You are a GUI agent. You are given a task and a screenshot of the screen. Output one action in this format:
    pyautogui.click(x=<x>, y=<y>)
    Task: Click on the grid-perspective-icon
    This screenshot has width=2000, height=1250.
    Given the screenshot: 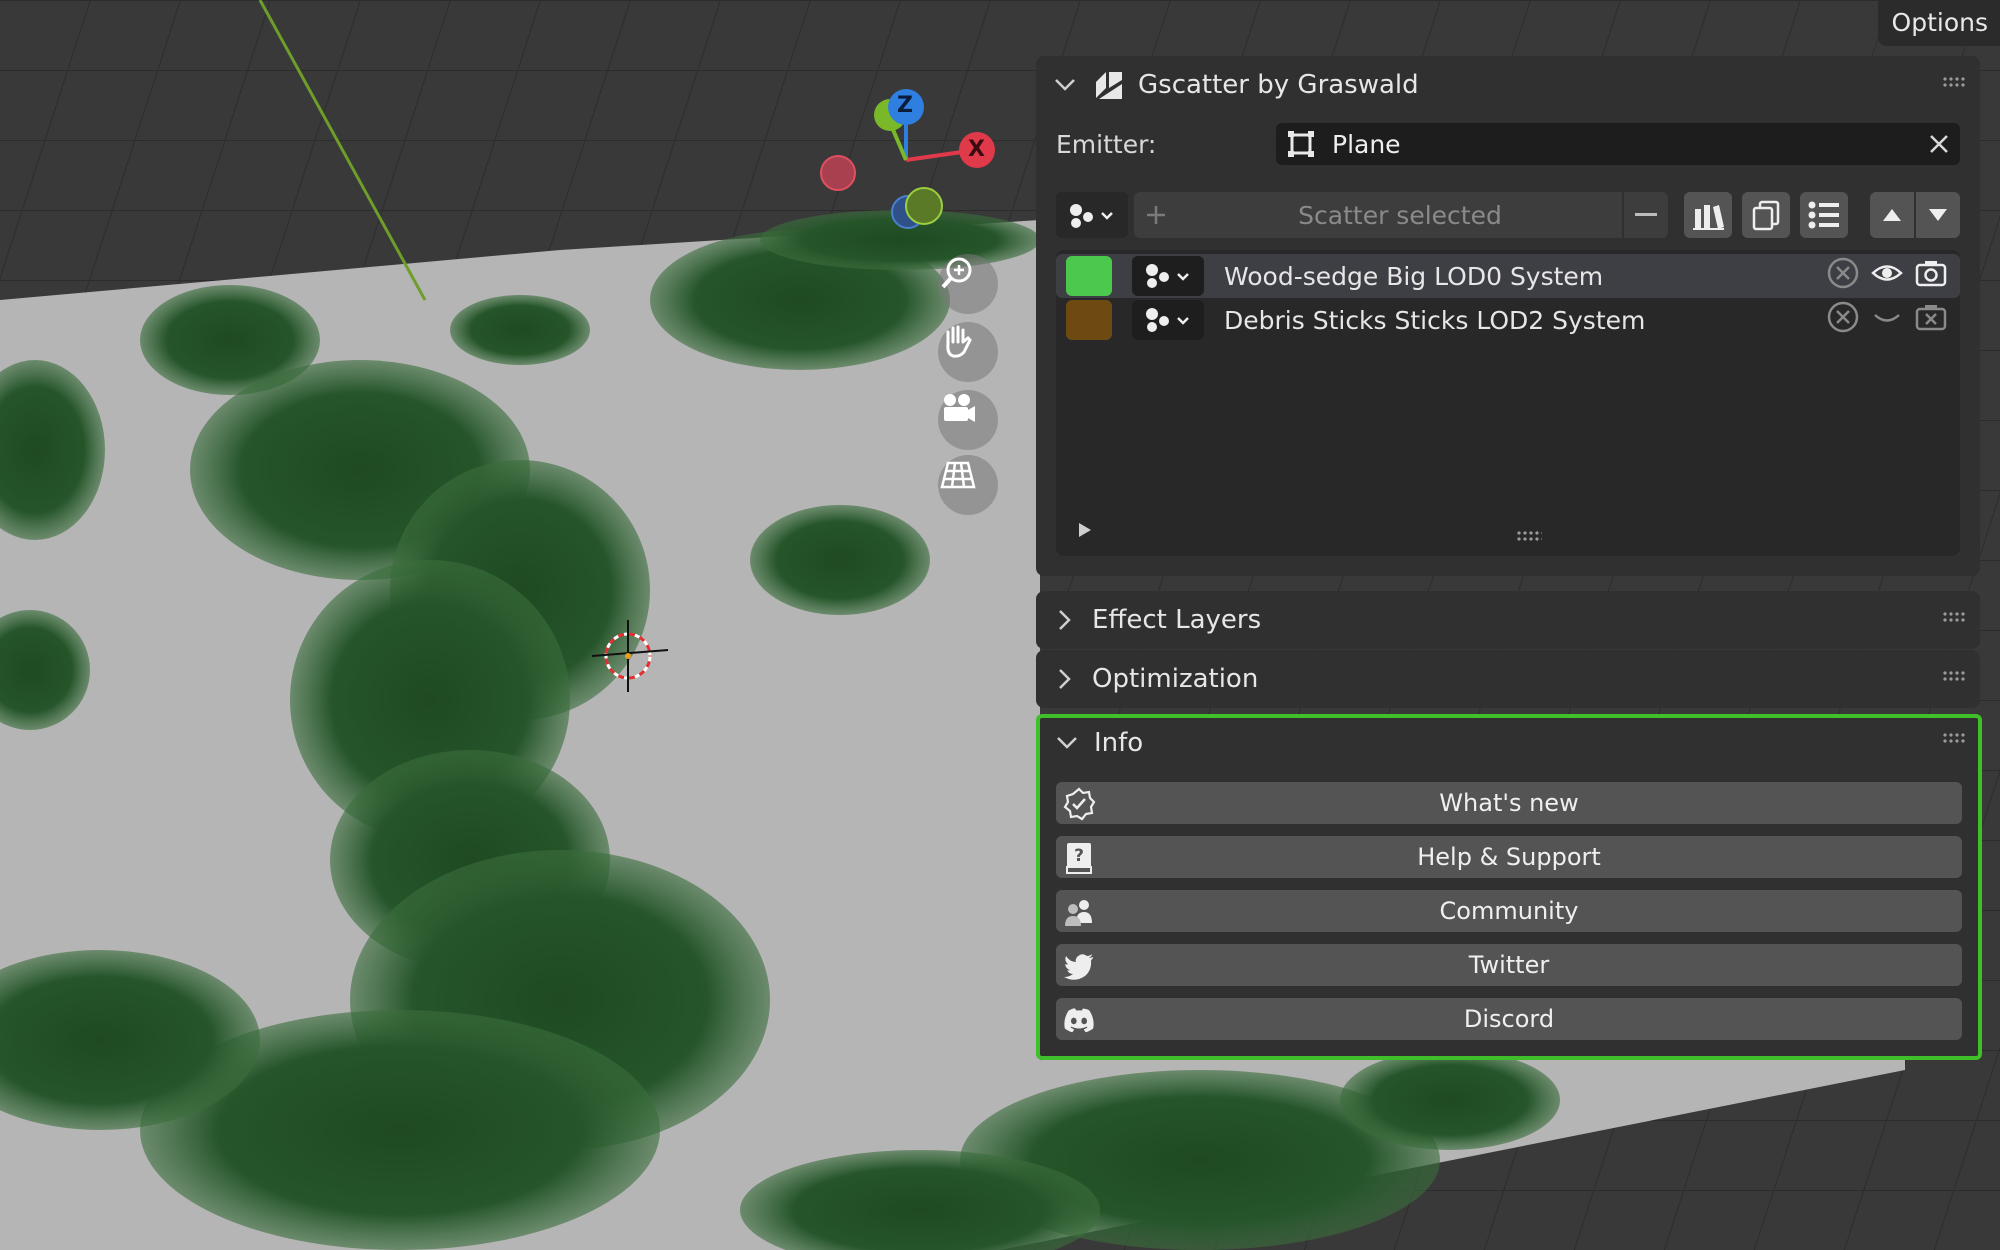 What is the action you would take?
    pyautogui.click(x=958, y=475)
    